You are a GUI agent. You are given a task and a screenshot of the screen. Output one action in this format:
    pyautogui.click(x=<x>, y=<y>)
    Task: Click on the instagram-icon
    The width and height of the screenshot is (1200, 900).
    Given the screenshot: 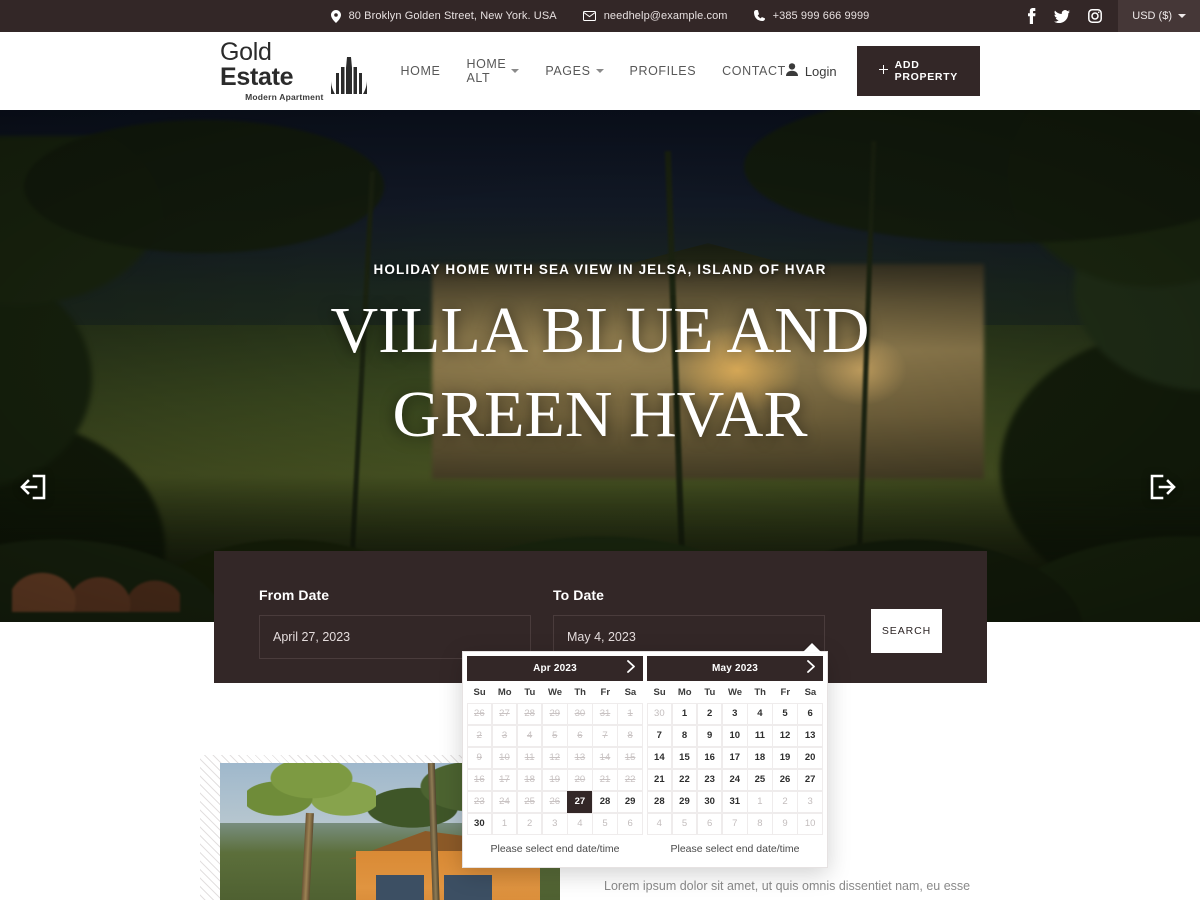 What is the action you would take?
    pyautogui.click(x=1095, y=16)
    